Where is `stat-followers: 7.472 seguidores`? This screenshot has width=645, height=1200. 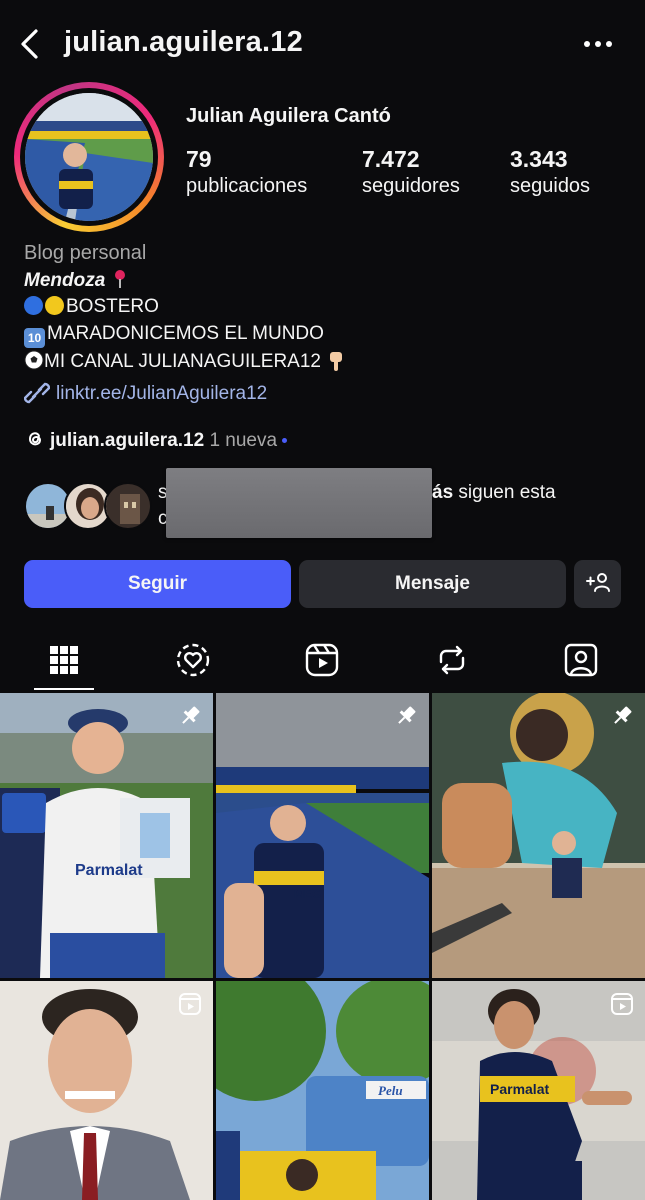 stat-followers: 7.472 seguidores is located at coordinates (411, 172).